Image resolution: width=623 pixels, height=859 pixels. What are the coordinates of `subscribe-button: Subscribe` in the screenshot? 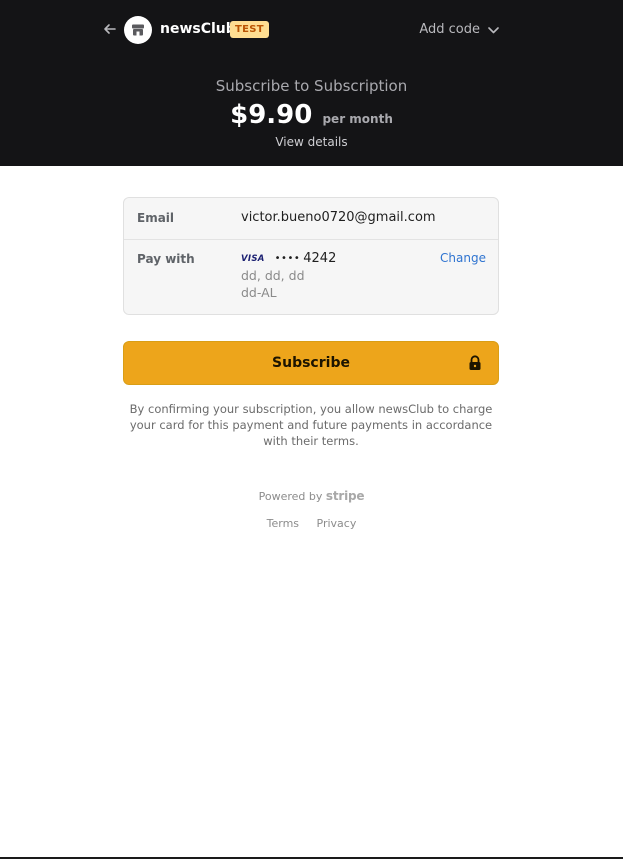 It's located at (311, 363).